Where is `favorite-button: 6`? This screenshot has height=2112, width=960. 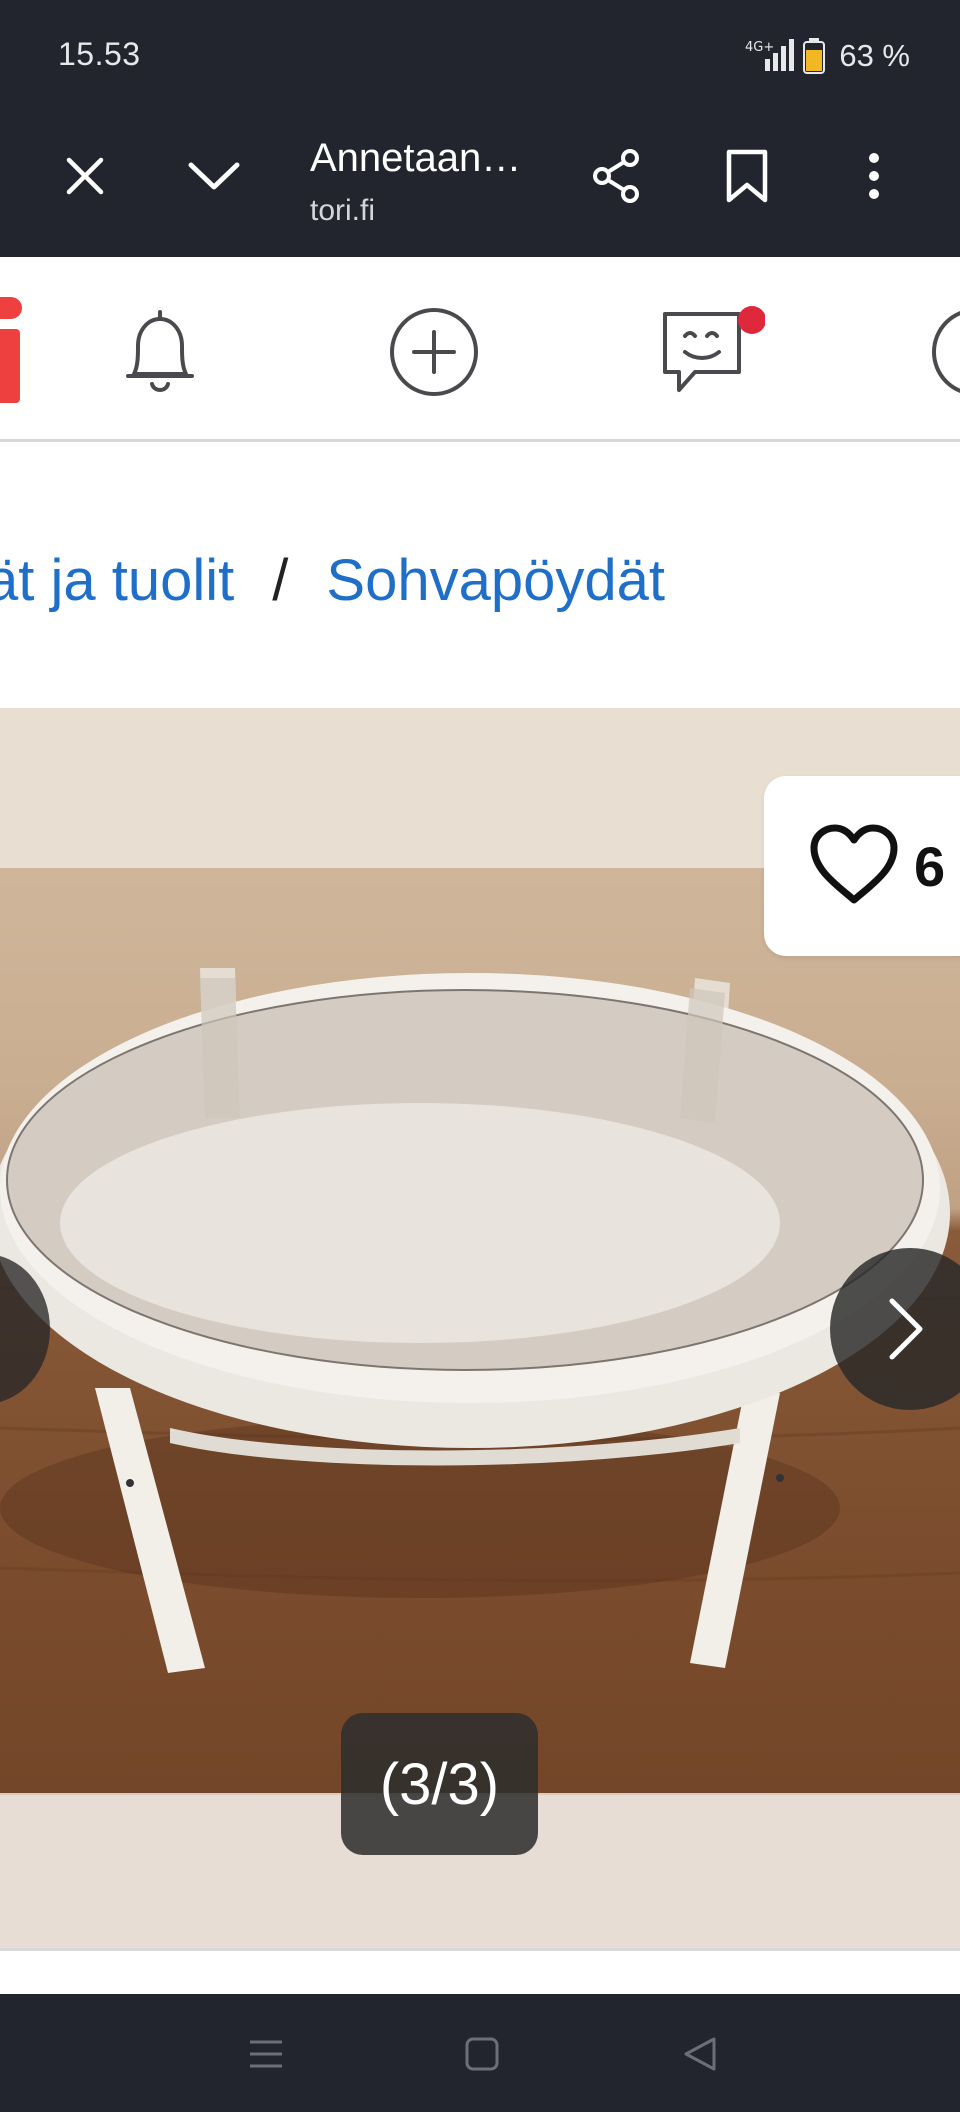
favorite-button: 6 is located at coordinates (862, 866).